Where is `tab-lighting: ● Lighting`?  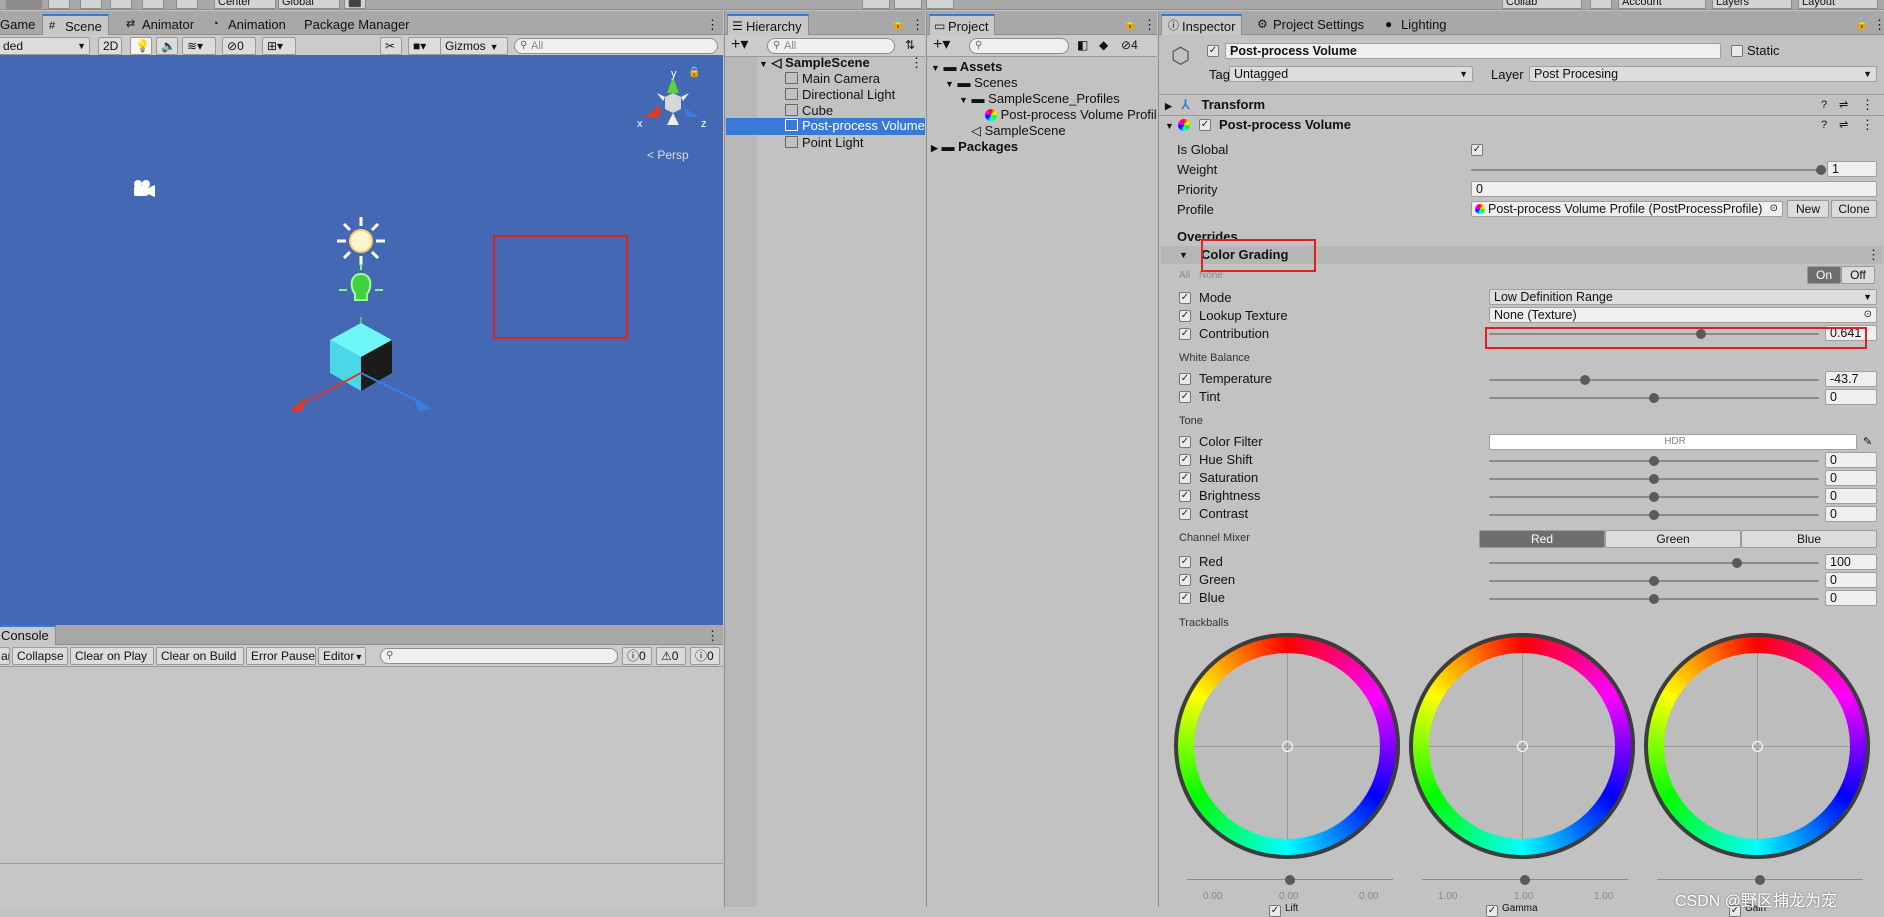 tab-lighting: ● Lighting is located at coordinates (1417, 24).